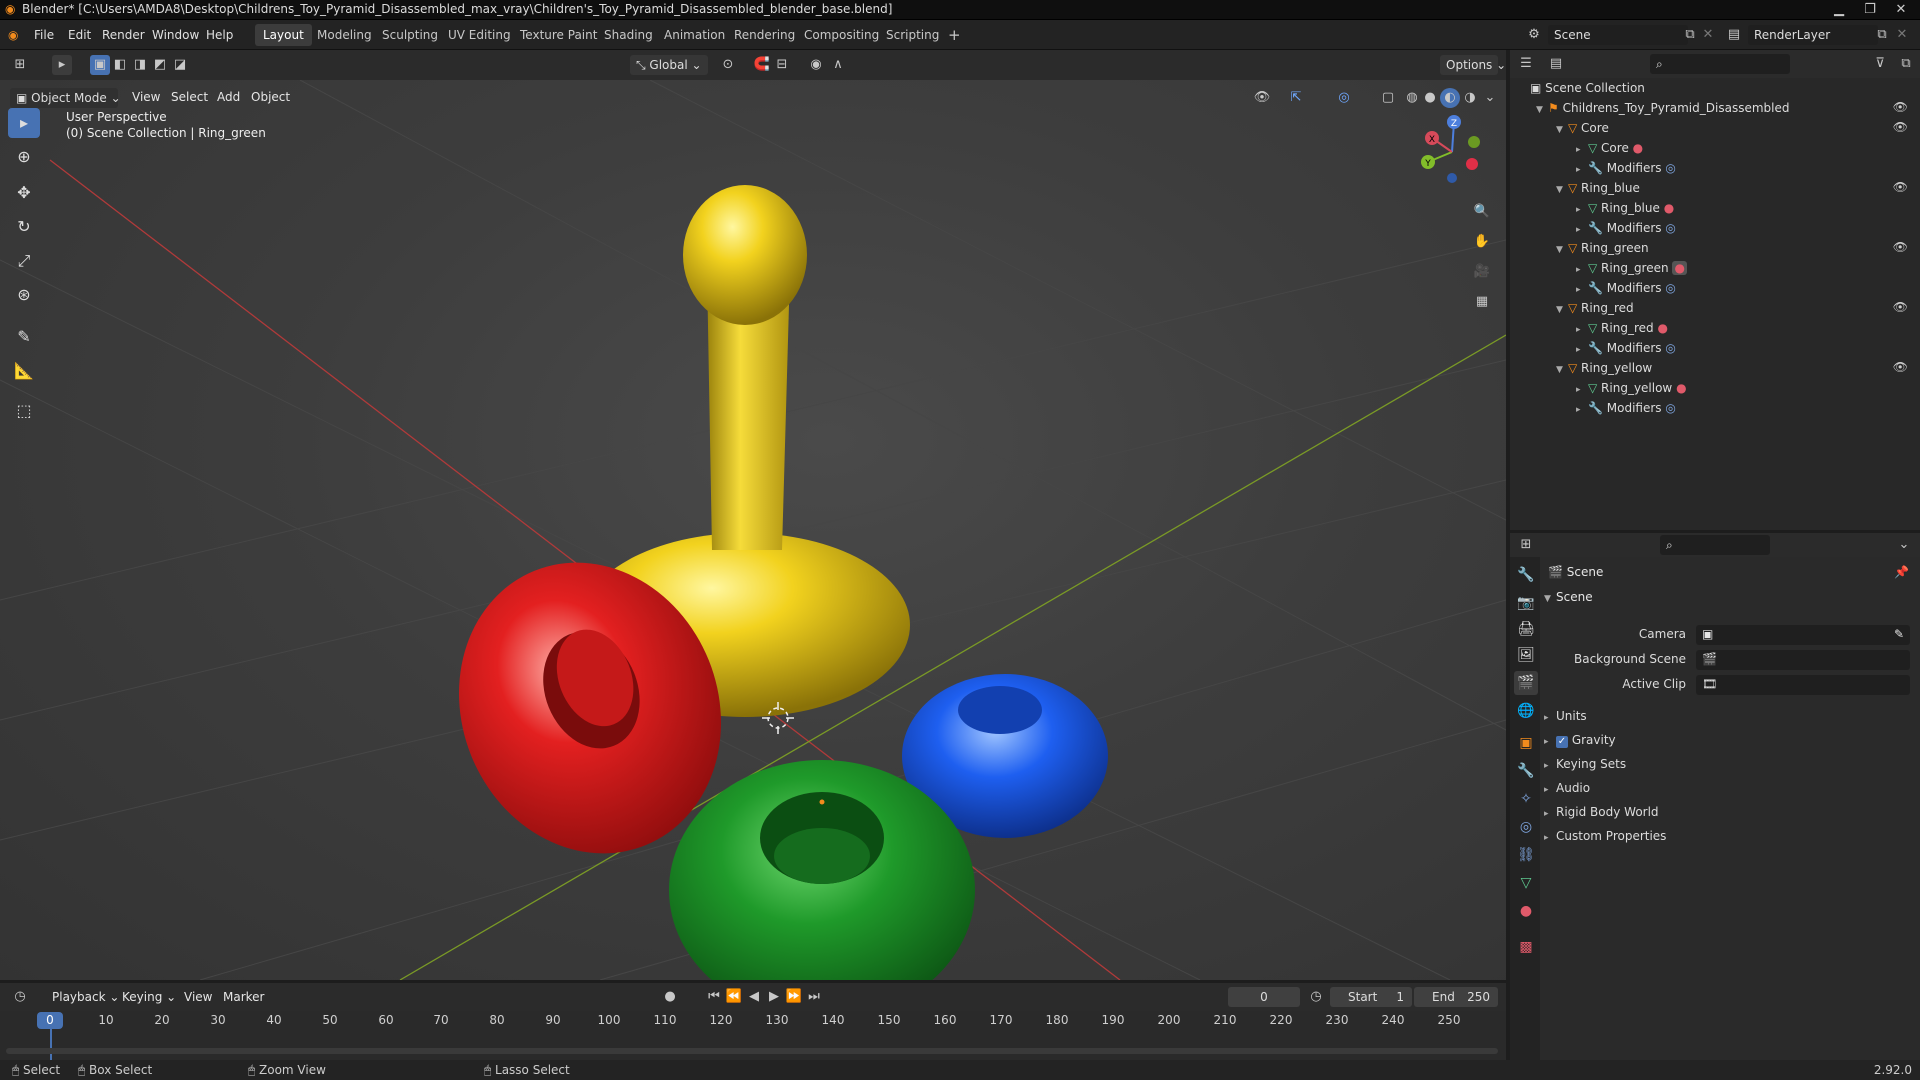 The image size is (1920, 1080). I want to click on outliner-object-ring-blue: ▼ ▽ Ring_blue, so click(1598, 188).